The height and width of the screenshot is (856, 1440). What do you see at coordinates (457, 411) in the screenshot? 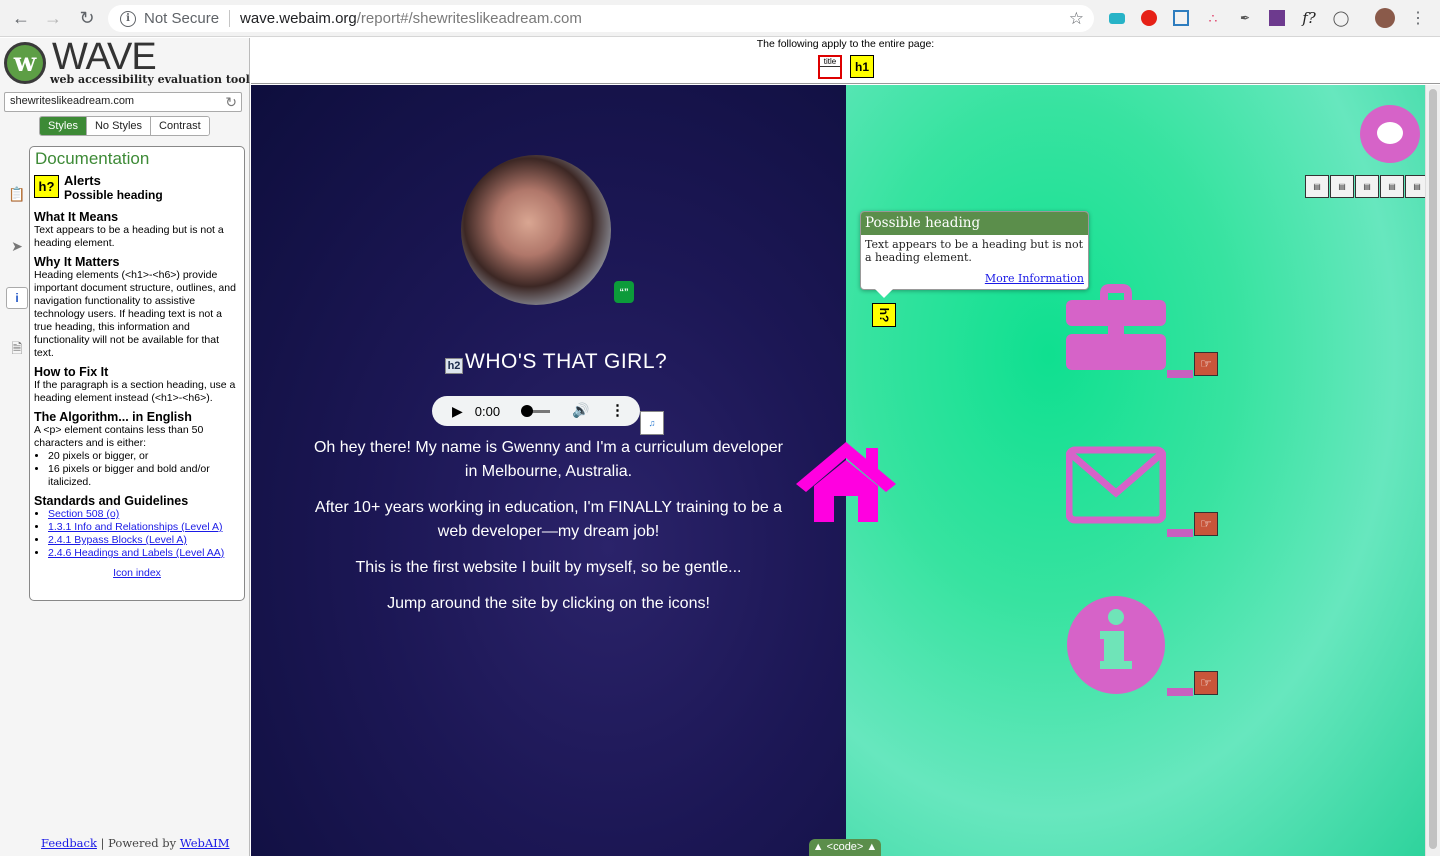
I see `play-icon: ▶` at bounding box center [457, 411].